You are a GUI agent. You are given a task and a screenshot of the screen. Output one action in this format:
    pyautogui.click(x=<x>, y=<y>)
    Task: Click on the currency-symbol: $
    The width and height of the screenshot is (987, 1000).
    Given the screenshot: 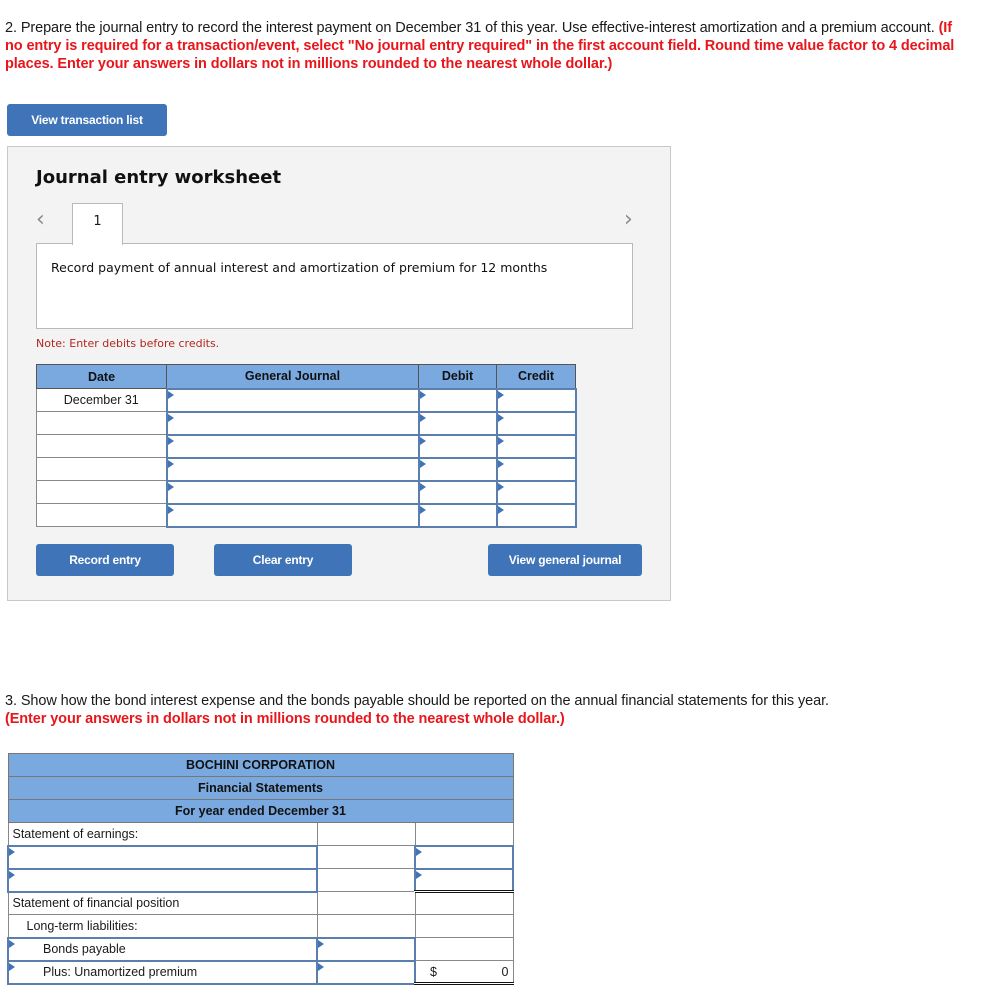 What is the action you would take?
    pyautogui.click(x=433, y=972)
    